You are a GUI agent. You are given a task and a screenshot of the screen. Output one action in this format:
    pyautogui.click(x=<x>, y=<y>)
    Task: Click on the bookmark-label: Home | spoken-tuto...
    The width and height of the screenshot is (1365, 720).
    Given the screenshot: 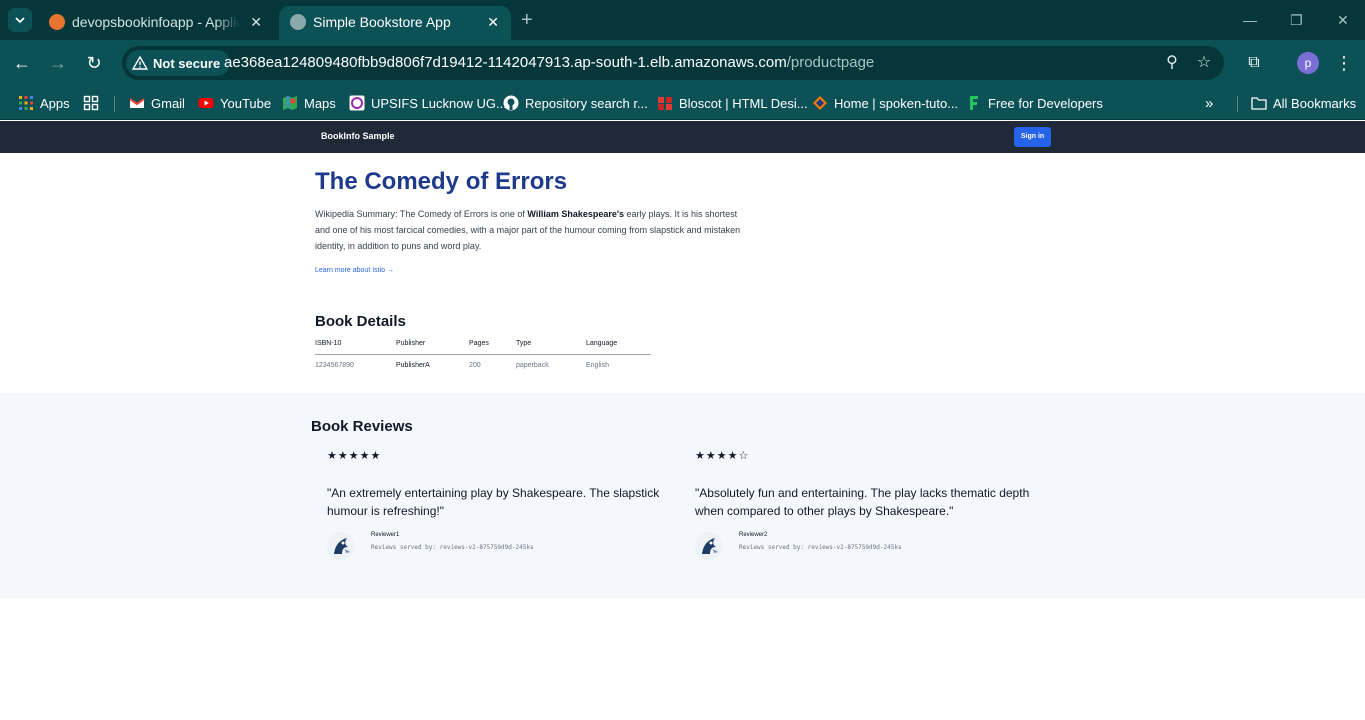 What is the action you would take?
    pyautogui.click(x=896, y=103)
    